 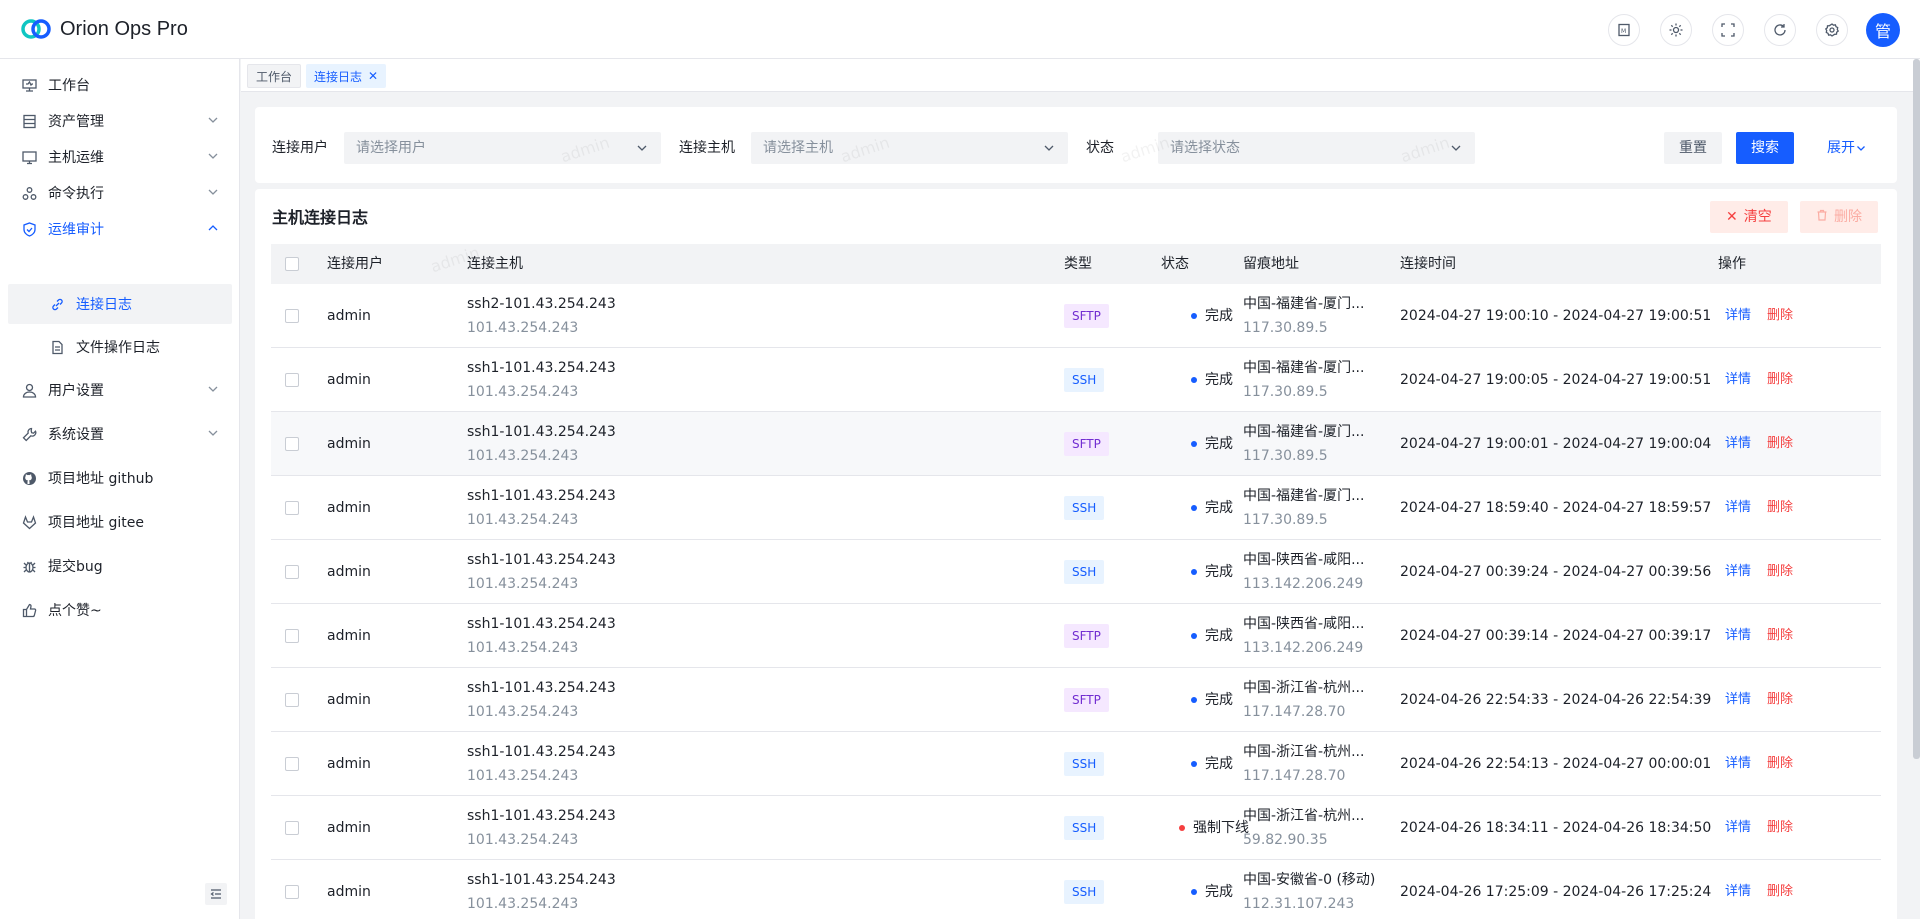 What do you see at coordinates (120, 85) in the screenshot?
I see `sidebar-item-workbench: 工作台` at bounding box center [120, 85].